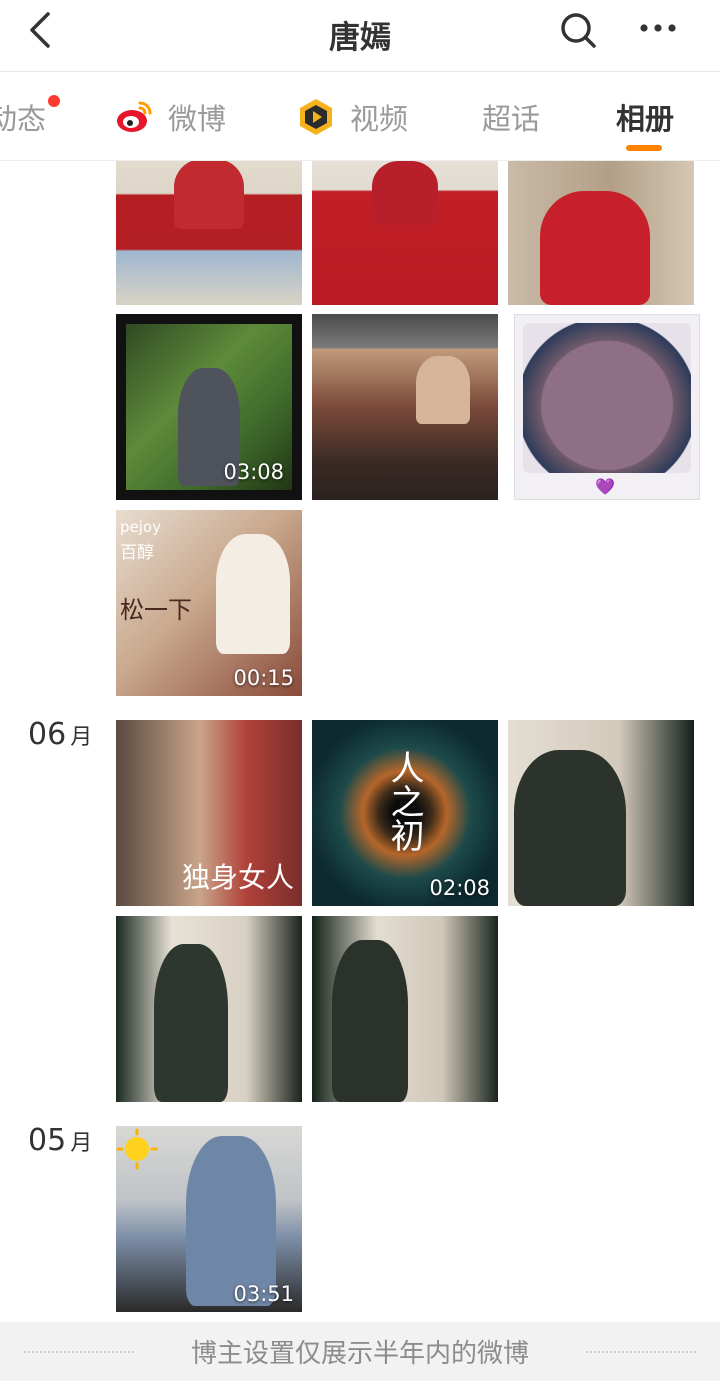  Describe the element at coordinates (47, 1140) in the screenshot. I see `month-number: 05` at that location.